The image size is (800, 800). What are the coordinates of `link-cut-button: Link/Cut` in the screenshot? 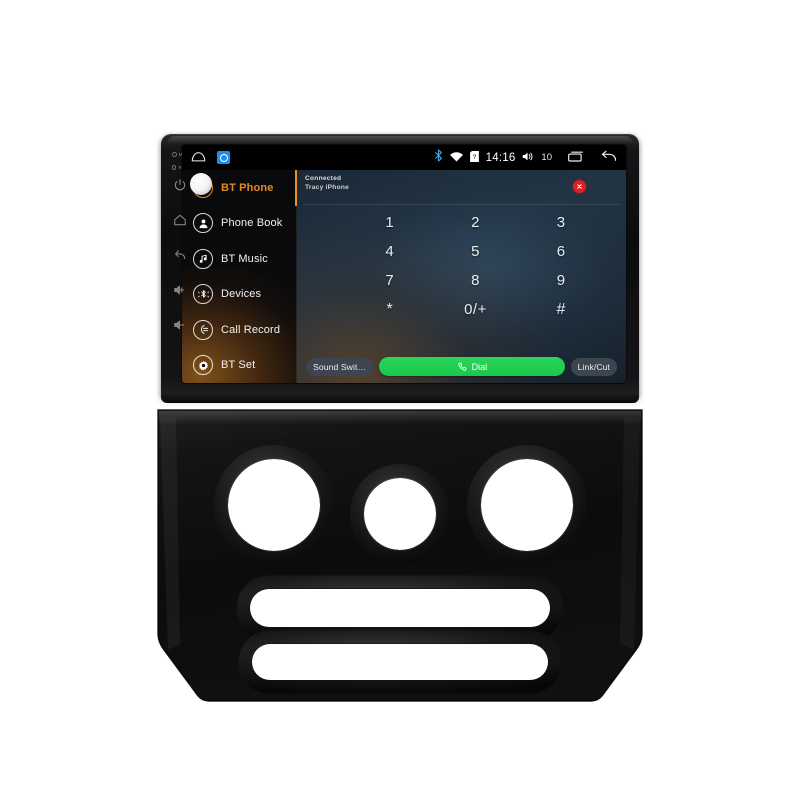 It's located at (593, 366).